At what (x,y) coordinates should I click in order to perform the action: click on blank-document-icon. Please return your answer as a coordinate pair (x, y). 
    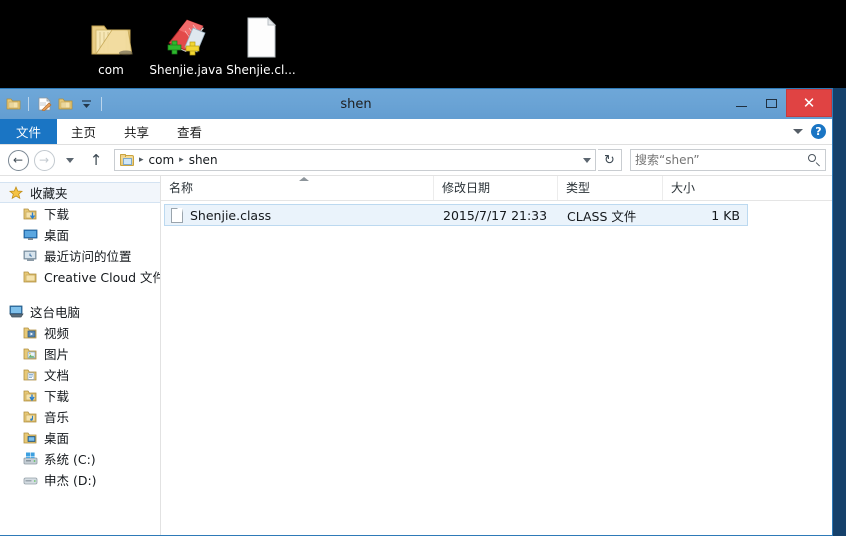
    Looking at the image, I should click on (261, 34).